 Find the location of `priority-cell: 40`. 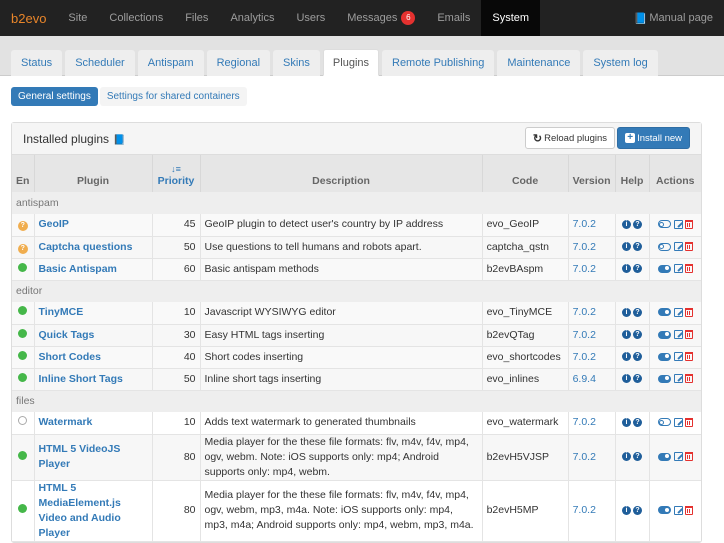

priority-cell: 40 is located at coordinates (176, 357).